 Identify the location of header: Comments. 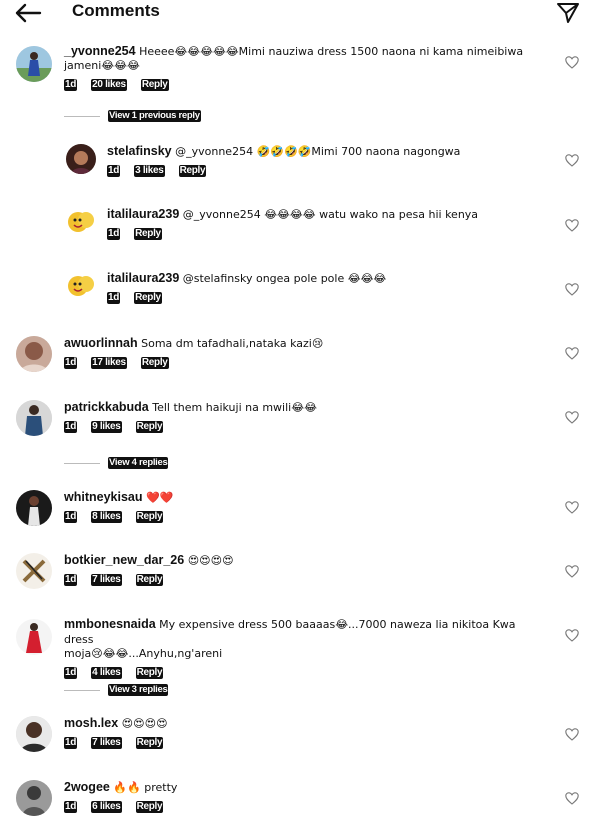
(300, 13).